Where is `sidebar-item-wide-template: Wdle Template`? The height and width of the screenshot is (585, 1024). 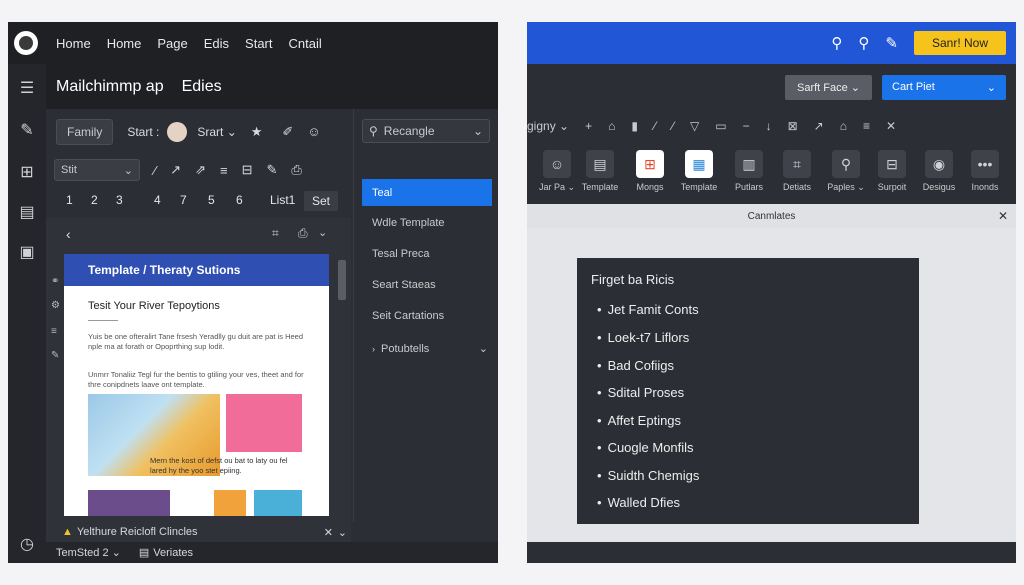 sidebar-item-wide-template: Wdle Template is located at coordinates (427, 222).